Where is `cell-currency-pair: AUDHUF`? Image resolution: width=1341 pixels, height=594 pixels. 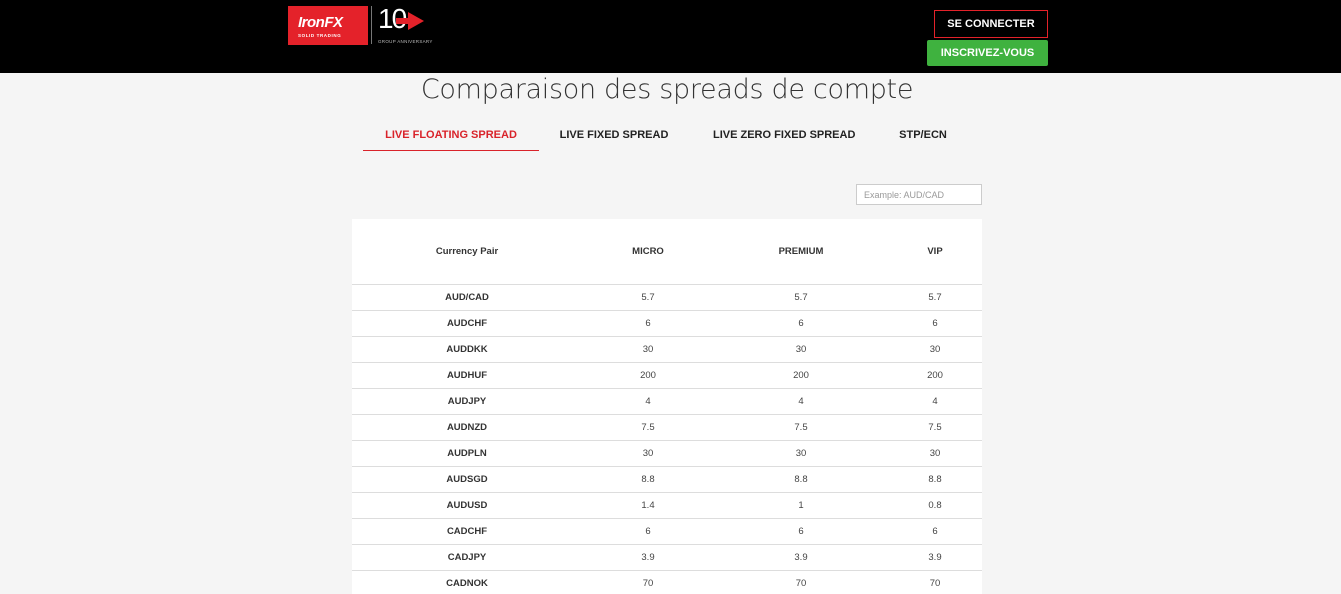 cell-currency-pair: AUDHUF is located at coordinates (467, 375).